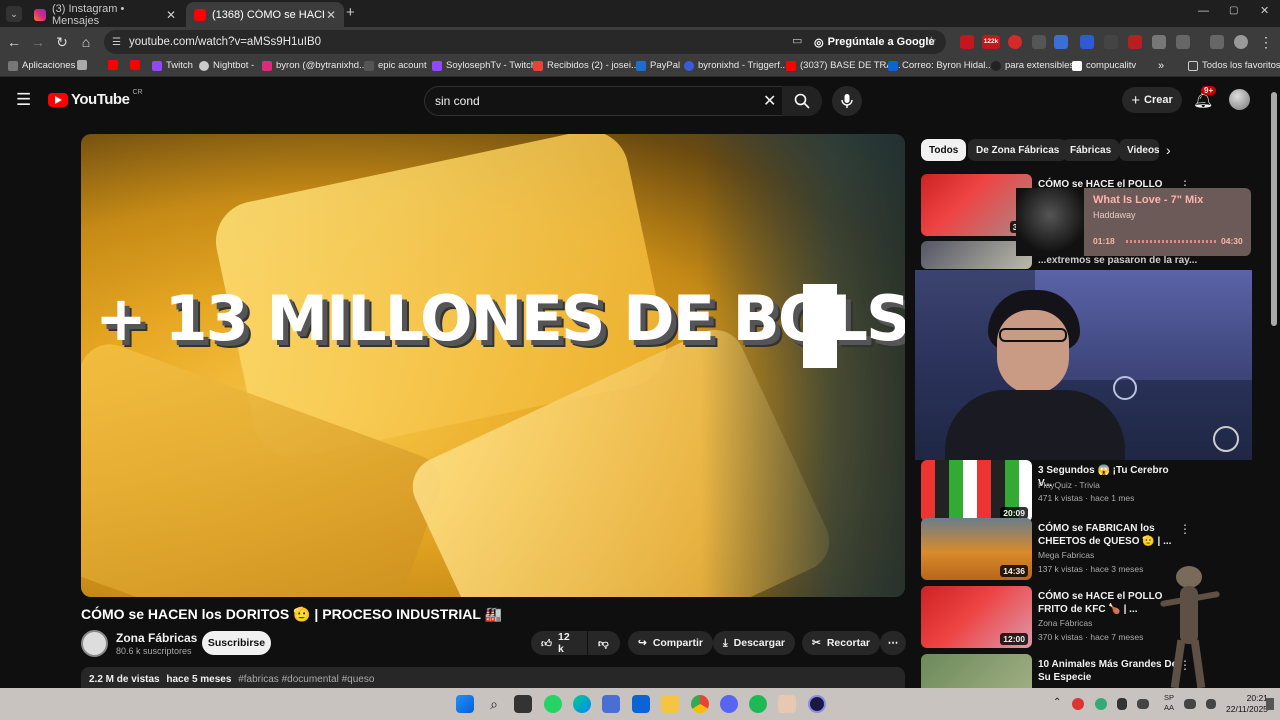  What do you see at coordinates (1039, 42) in the screenshot?
I see `grid-extension-icon` at bounding box center [1039, 42].